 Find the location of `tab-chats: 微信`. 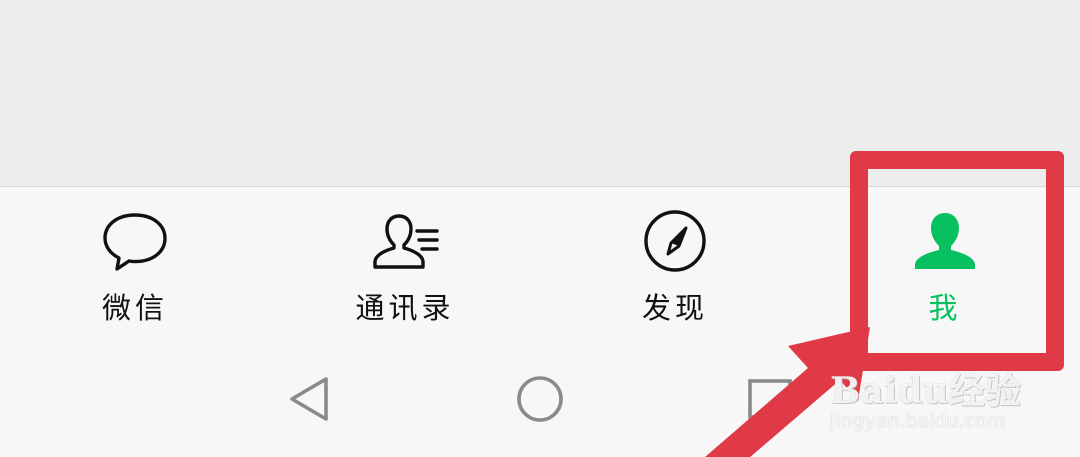

tab-chats: 微信 is located at coordinates (135, 263).